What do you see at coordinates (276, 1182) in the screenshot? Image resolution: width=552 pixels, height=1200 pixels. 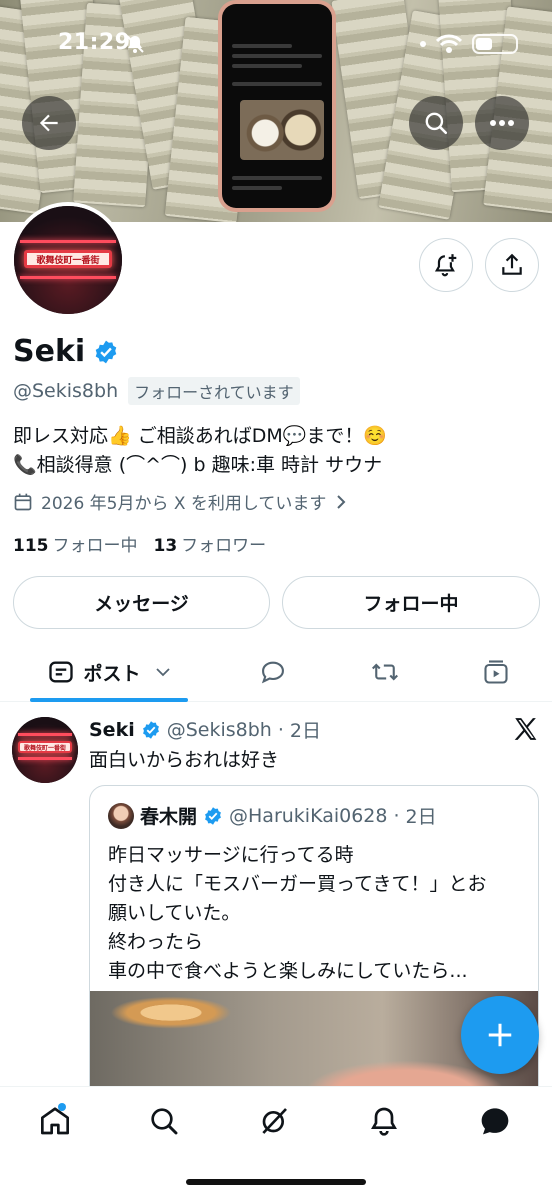 I see `home-indicator` at bounding box center [276, 1182].